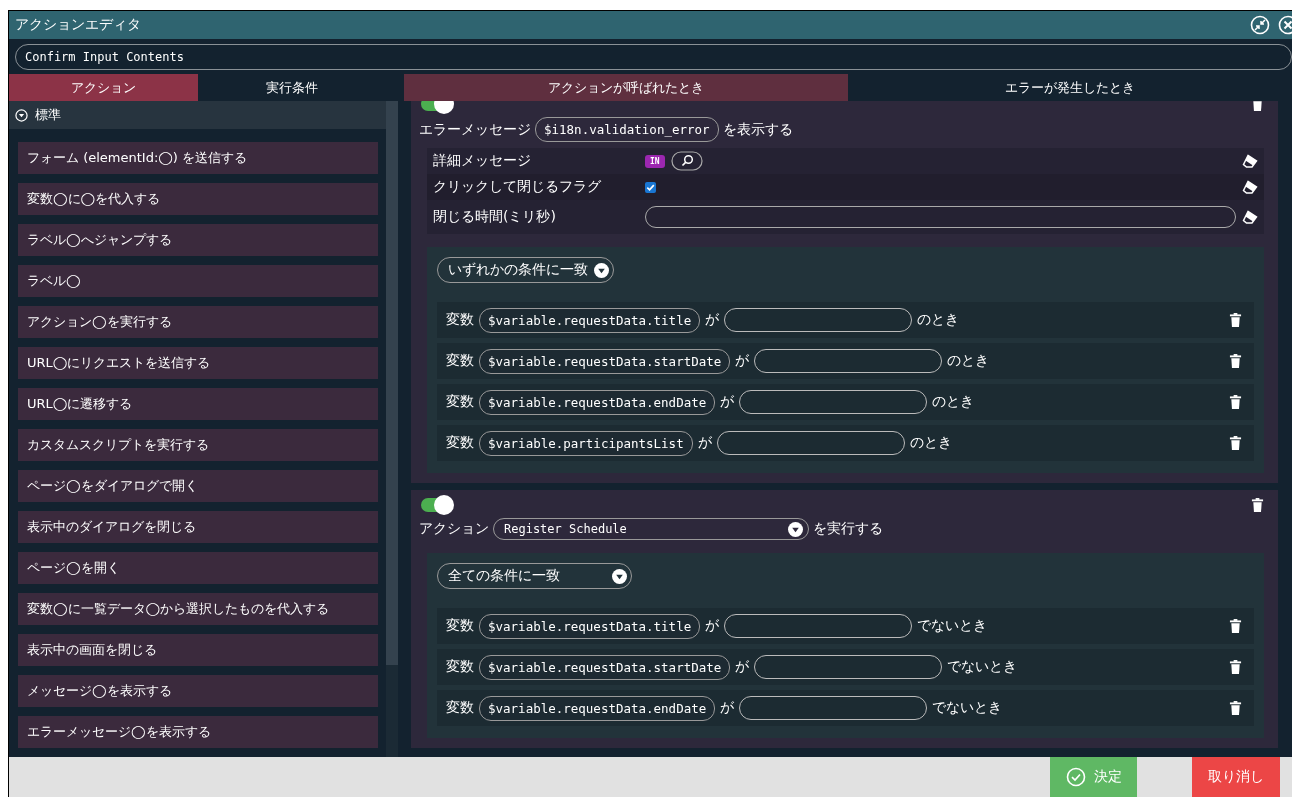  Describe the element at coordinates (198, 404) in the screenshot. I see `action-item: URL◯に遷移する` at that location.